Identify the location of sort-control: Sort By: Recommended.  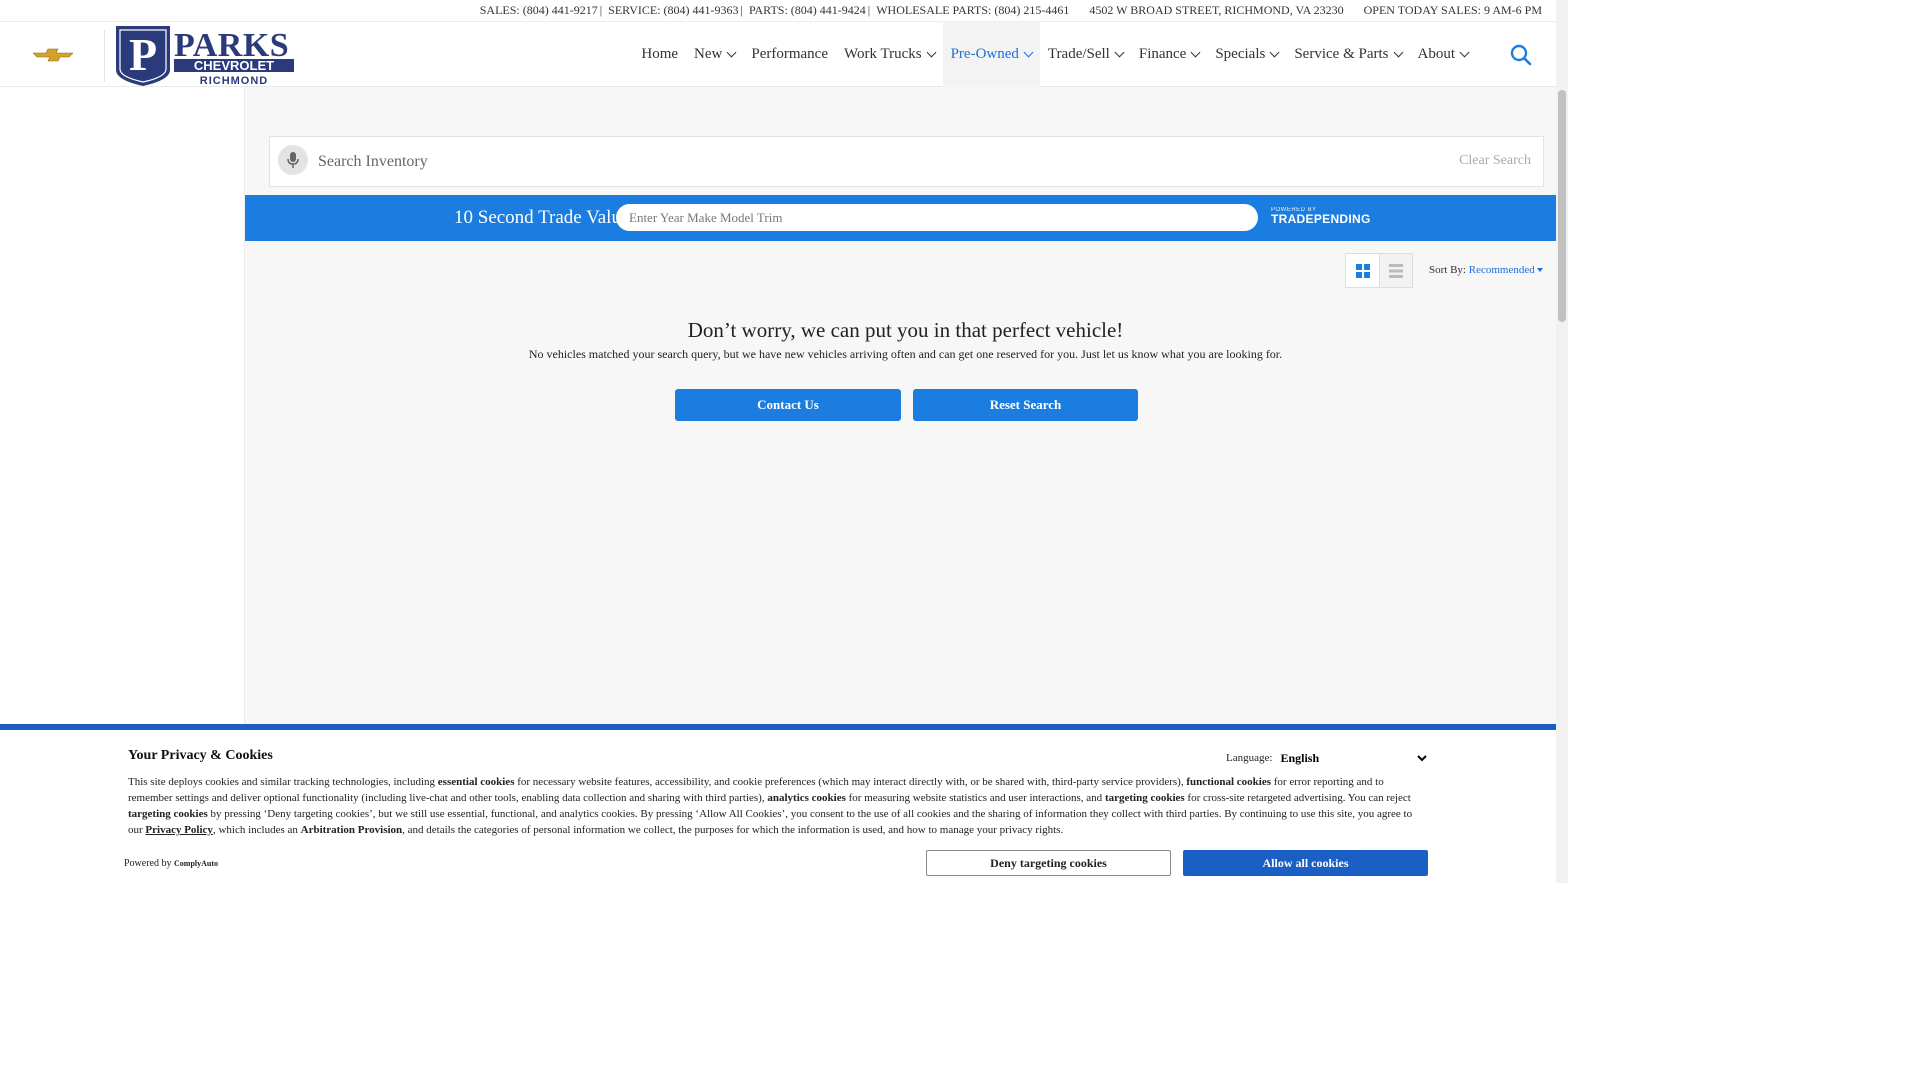
(1486, 270).